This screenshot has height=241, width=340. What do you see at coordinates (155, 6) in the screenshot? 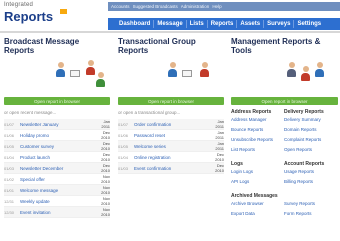
I see `topbar-link-broadcasts: Suggested Broadcasts` at bounding box center [155, 6].